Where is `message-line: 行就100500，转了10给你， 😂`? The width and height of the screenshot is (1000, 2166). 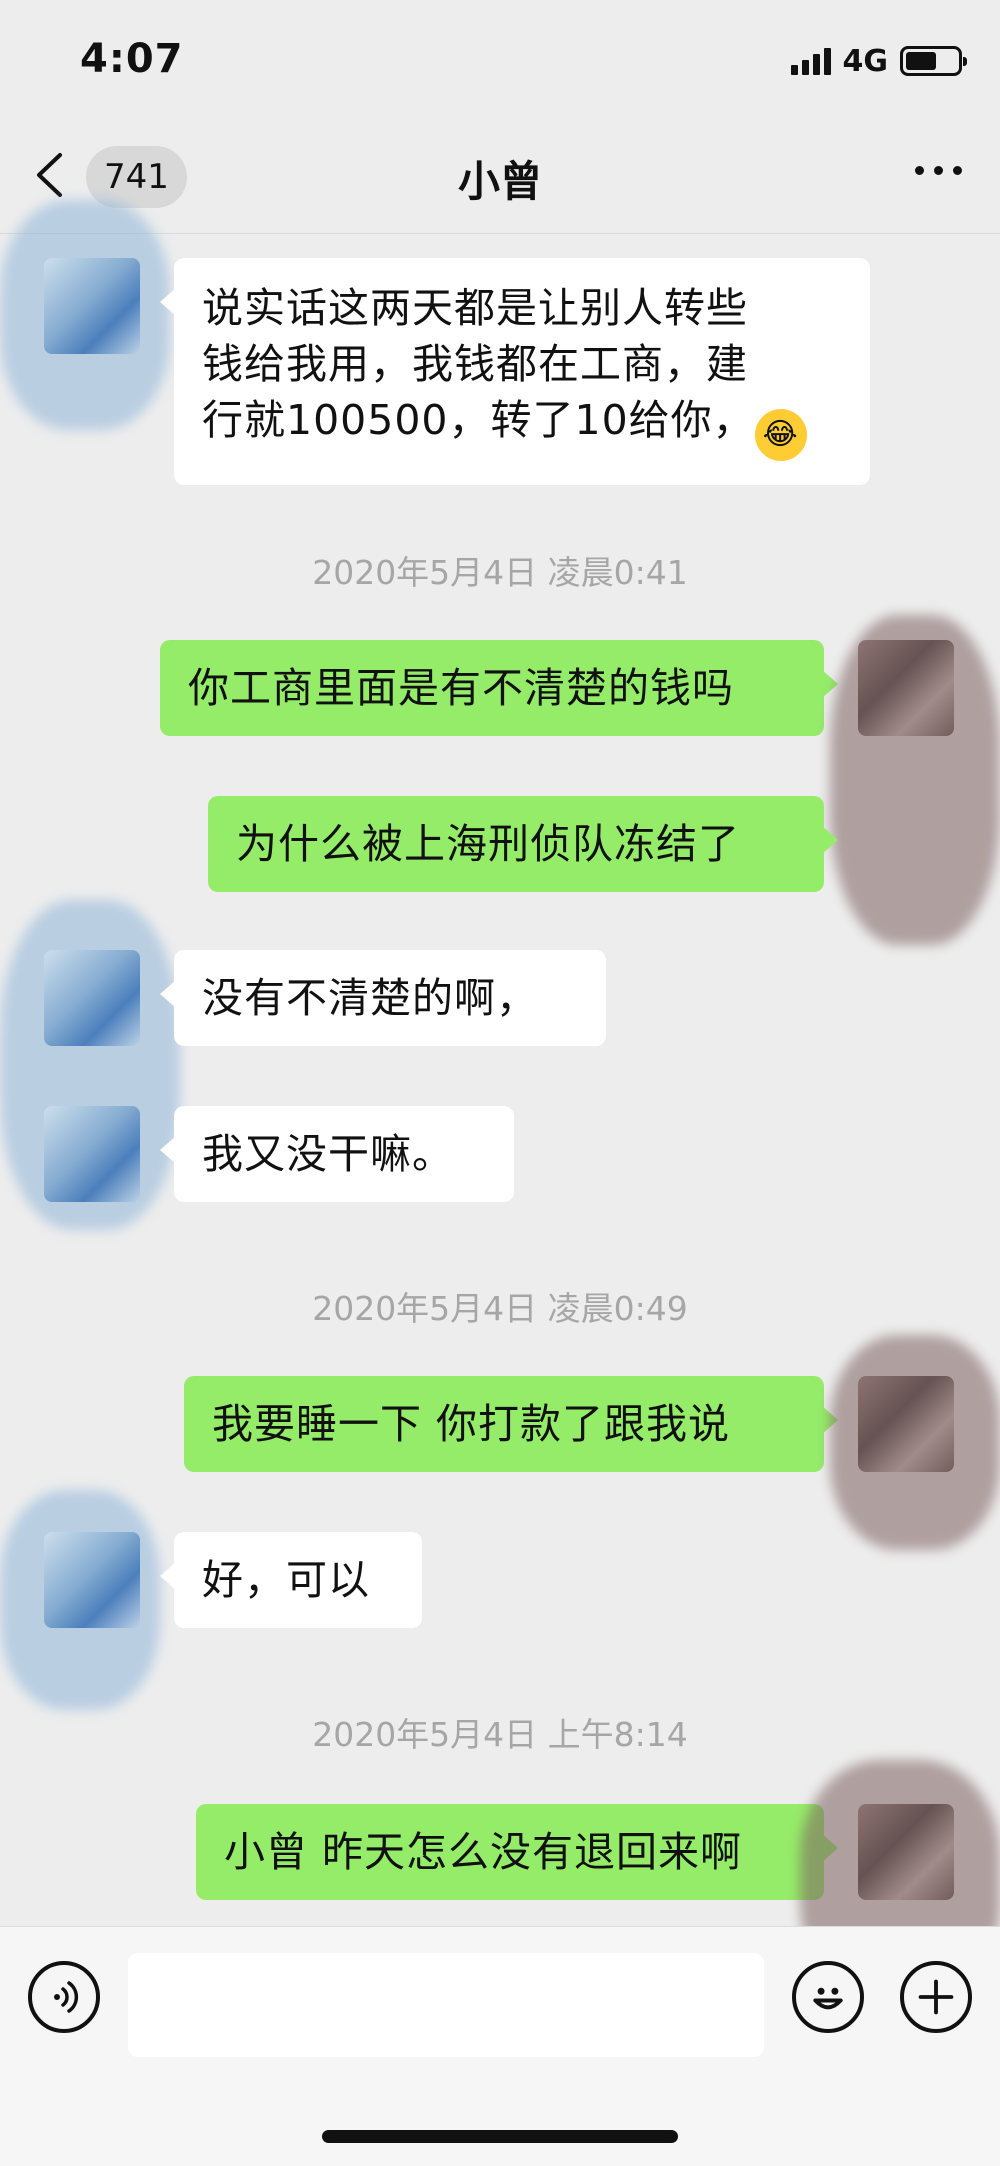
message-line: 行就100500，转了10给你， 😂 is located at coordinates (522, 426).